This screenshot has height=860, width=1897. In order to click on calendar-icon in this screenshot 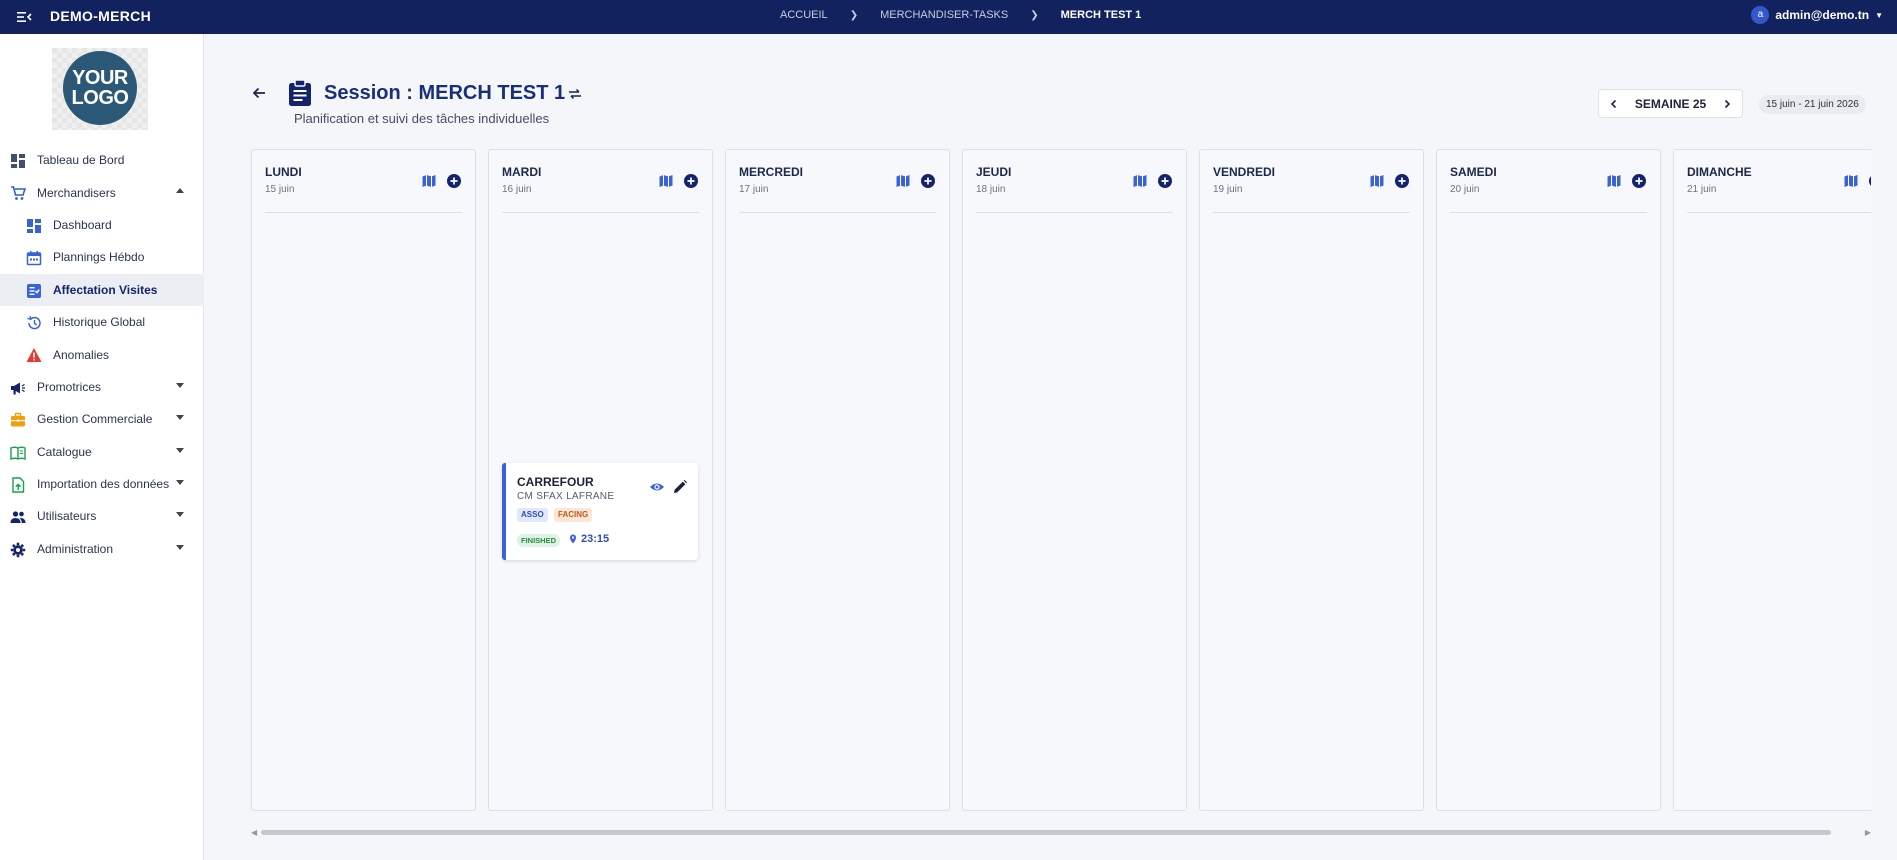, I will do `click(34, 258)`.